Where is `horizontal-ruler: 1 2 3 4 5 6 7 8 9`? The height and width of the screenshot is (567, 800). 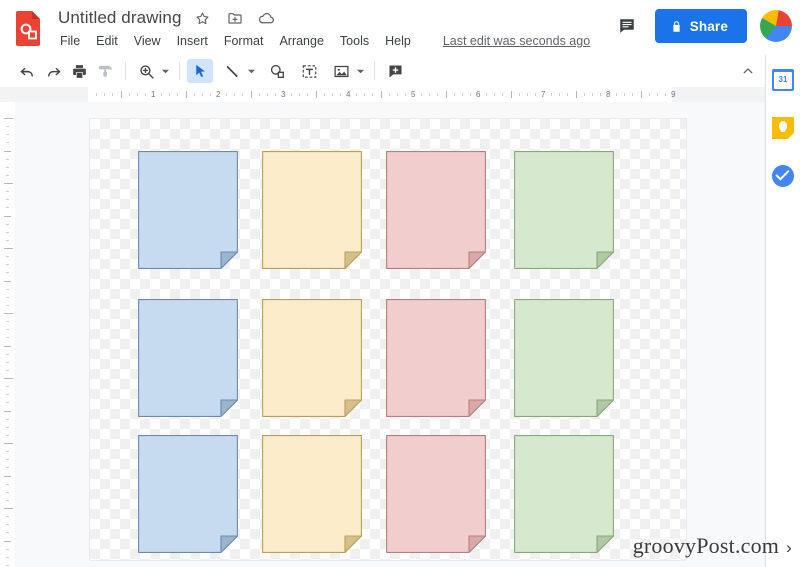
horizontal-ruler: 1 2 3 4 5 6 7 8 9 is located at coordinates (382, 94).